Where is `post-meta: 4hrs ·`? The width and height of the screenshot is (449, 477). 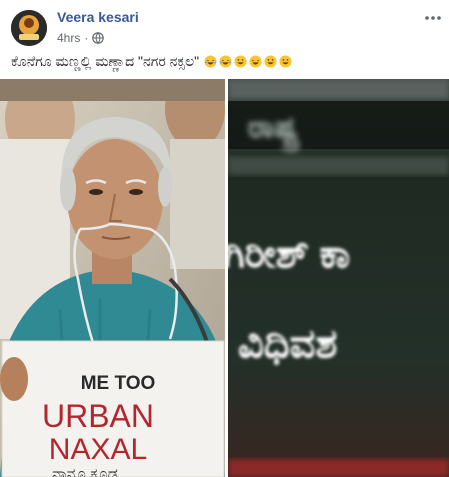
post-meta: 4hrs · is located at coordinates (81, 38).